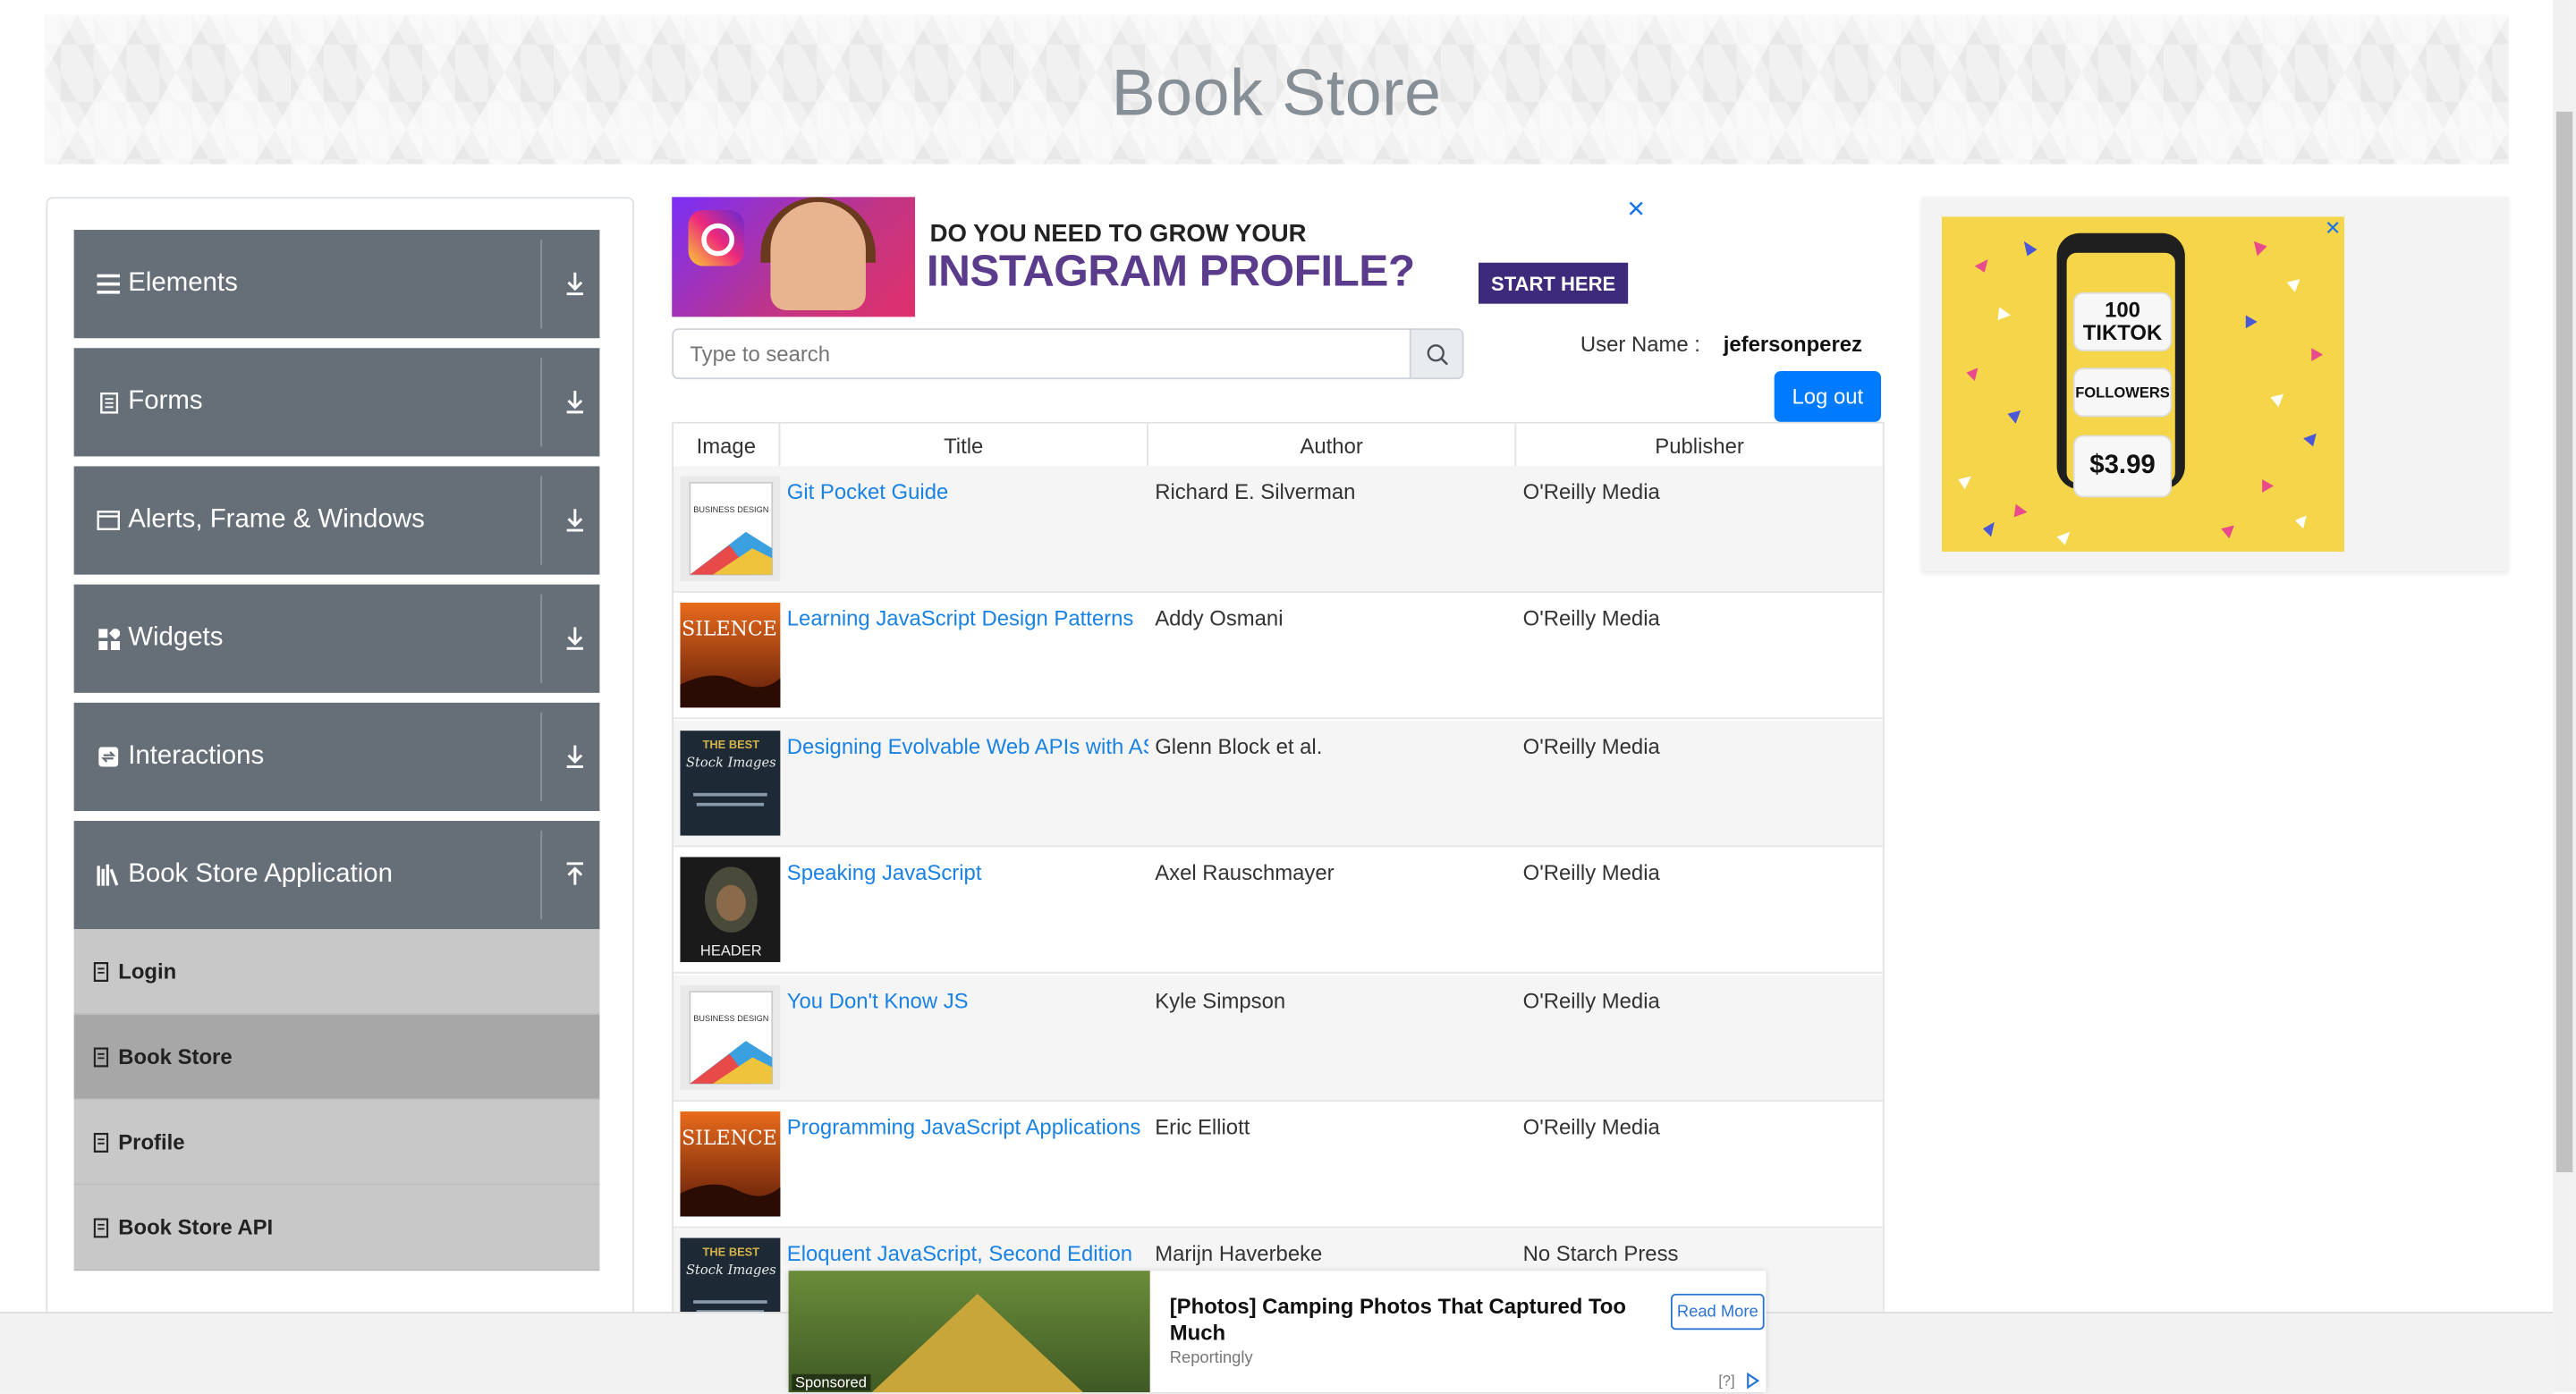 Image resolution: width=2576 pixels, height=1394 pixels. I want to click on ad-question: DO YOU NEED TO GROW YOUR, so click(1118, 234).